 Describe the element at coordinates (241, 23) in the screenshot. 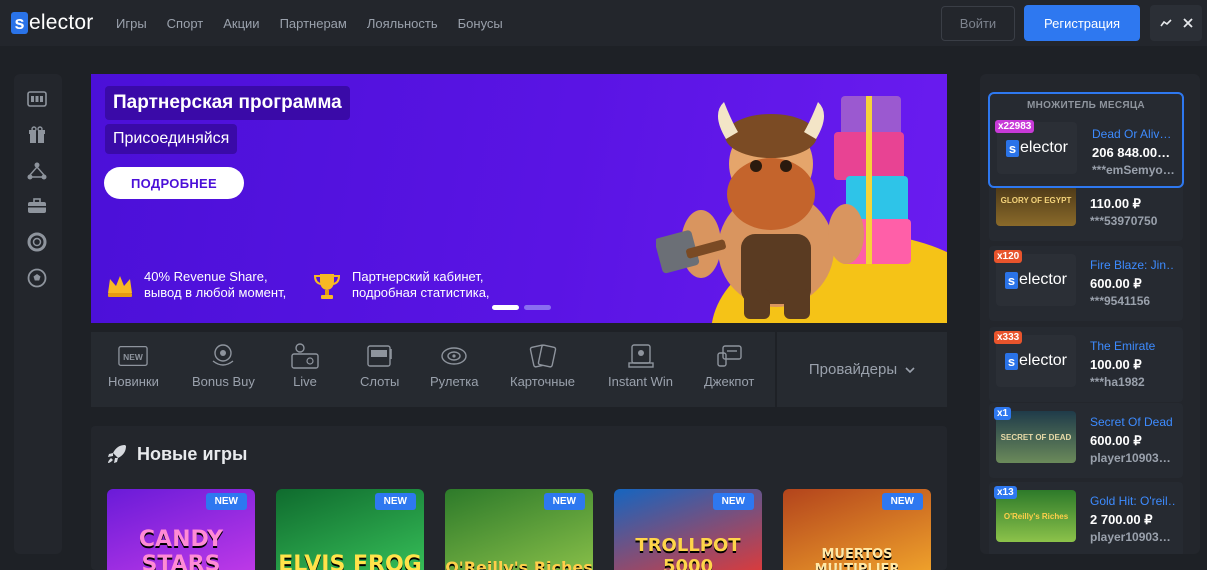

I see `nav-item-promotions: Акции` at that location.